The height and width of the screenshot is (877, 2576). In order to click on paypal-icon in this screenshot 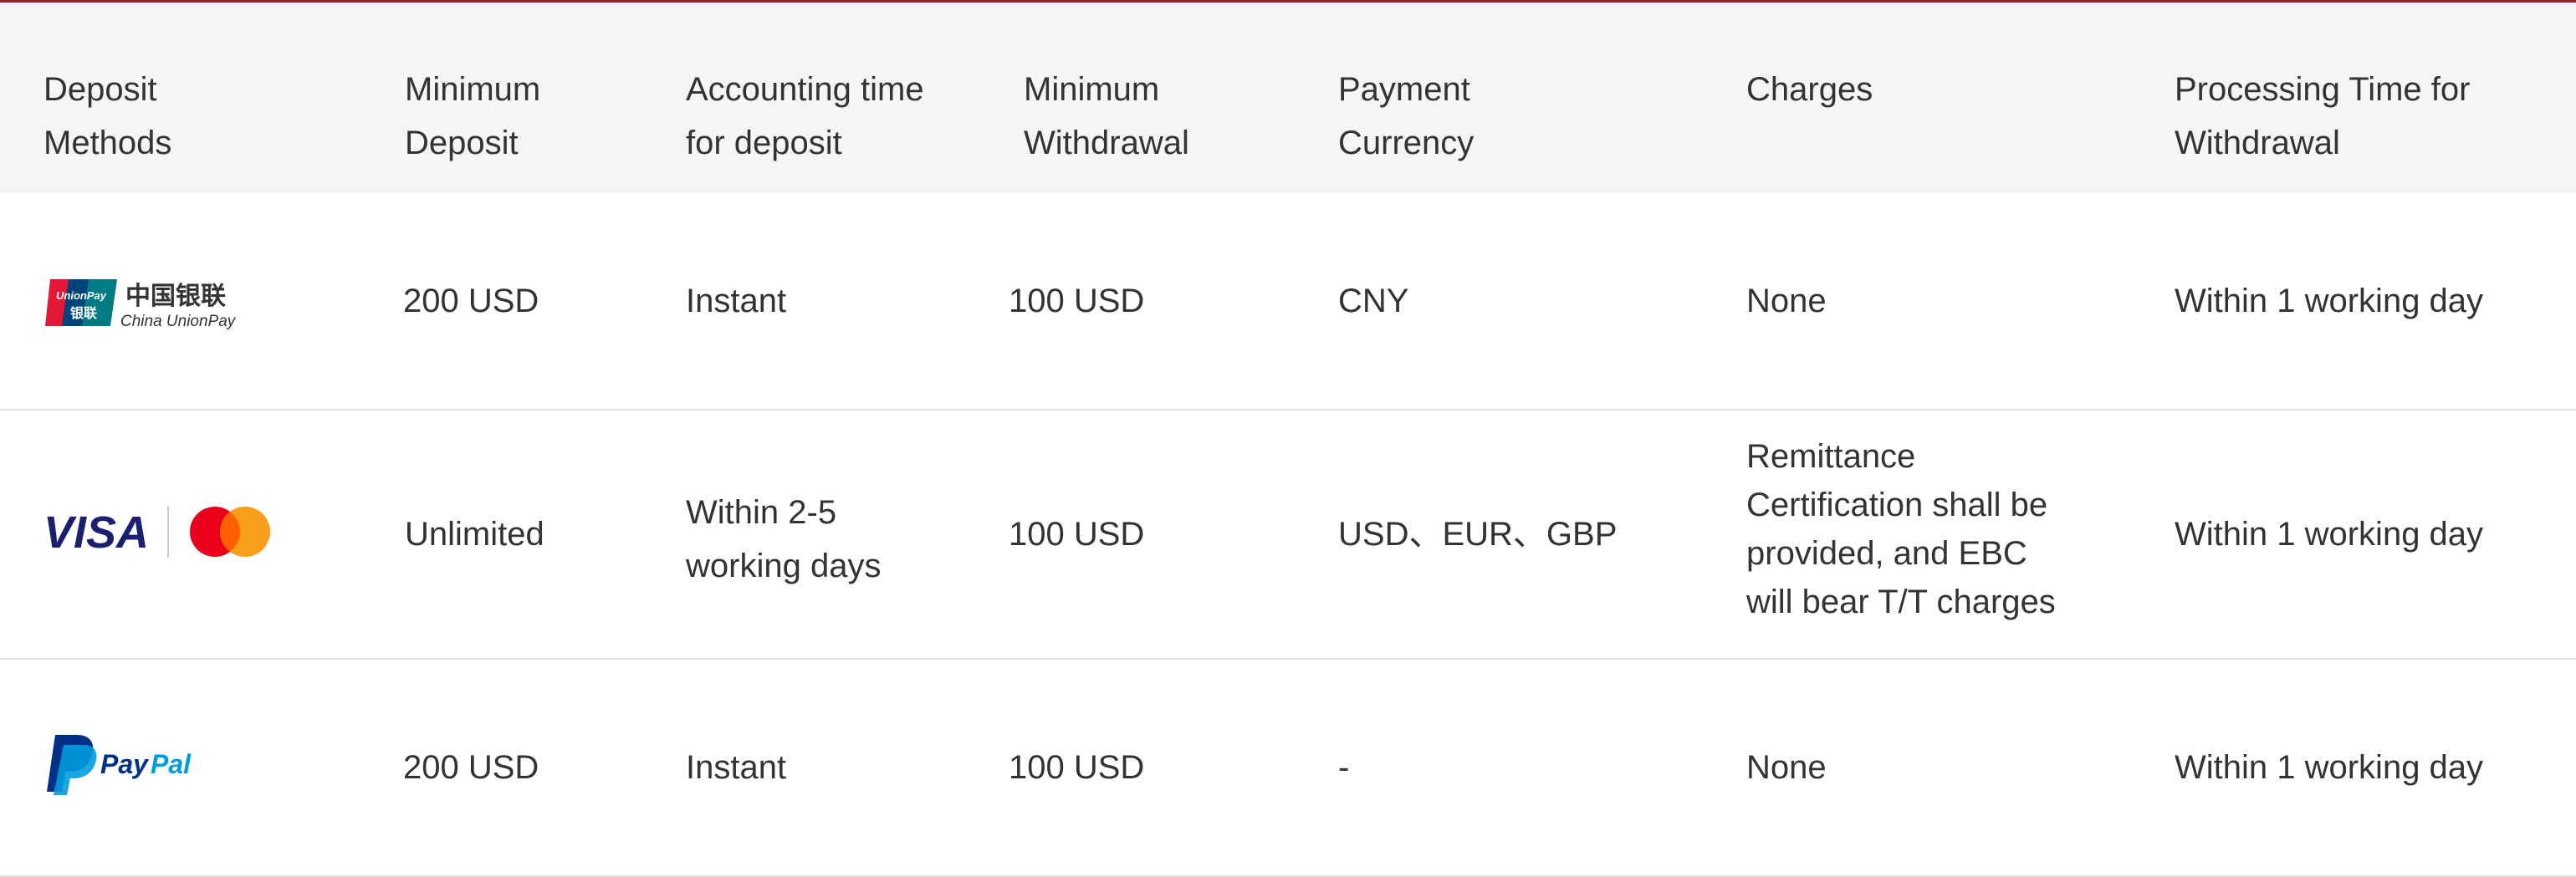, I will do `click(72, 765)`.